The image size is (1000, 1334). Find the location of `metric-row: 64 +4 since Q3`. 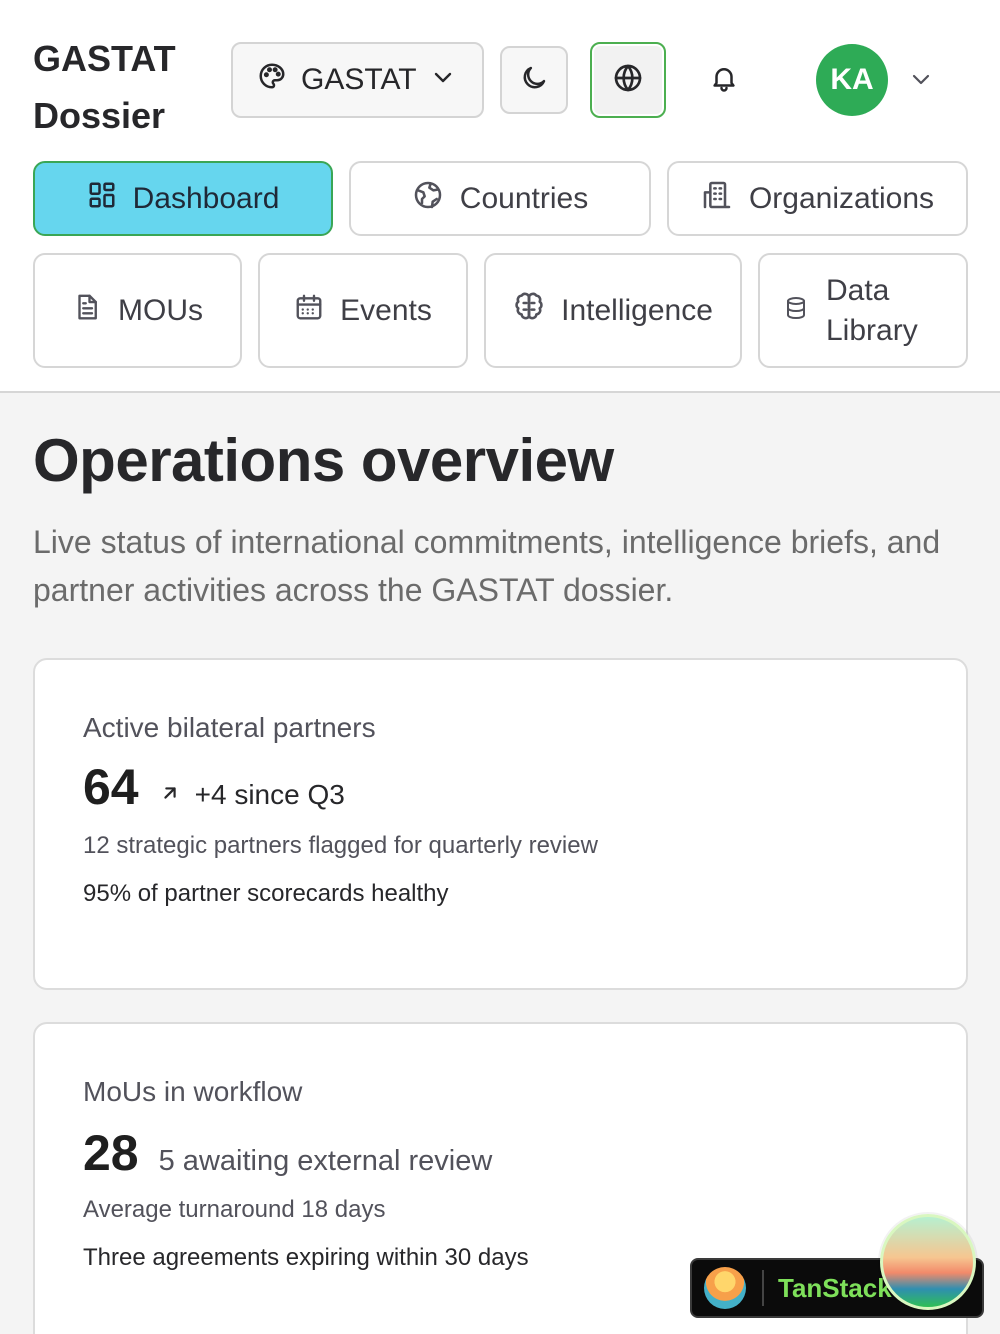

metric-row: 64 +4 since Q3 is located at coordinates (214, 787).